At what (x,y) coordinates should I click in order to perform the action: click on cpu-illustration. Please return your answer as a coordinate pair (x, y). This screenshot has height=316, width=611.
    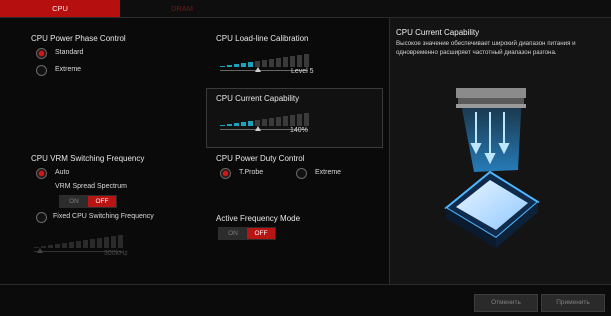
    Looking at the image, I should click on (492, 168).